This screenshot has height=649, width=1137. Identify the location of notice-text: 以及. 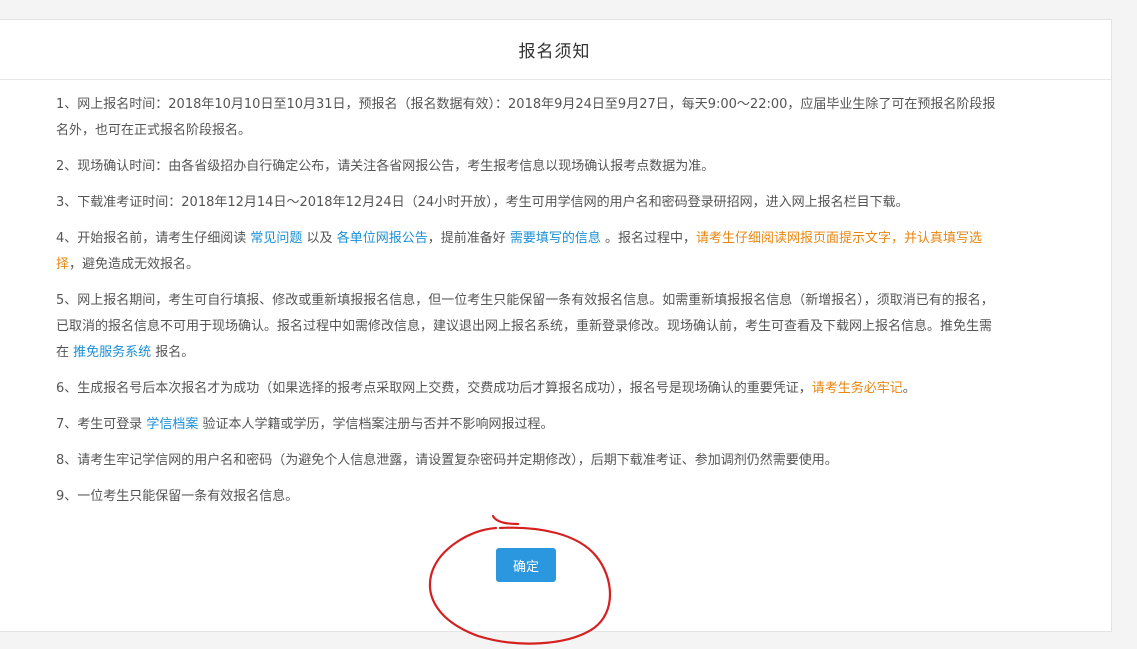
(319, 238).